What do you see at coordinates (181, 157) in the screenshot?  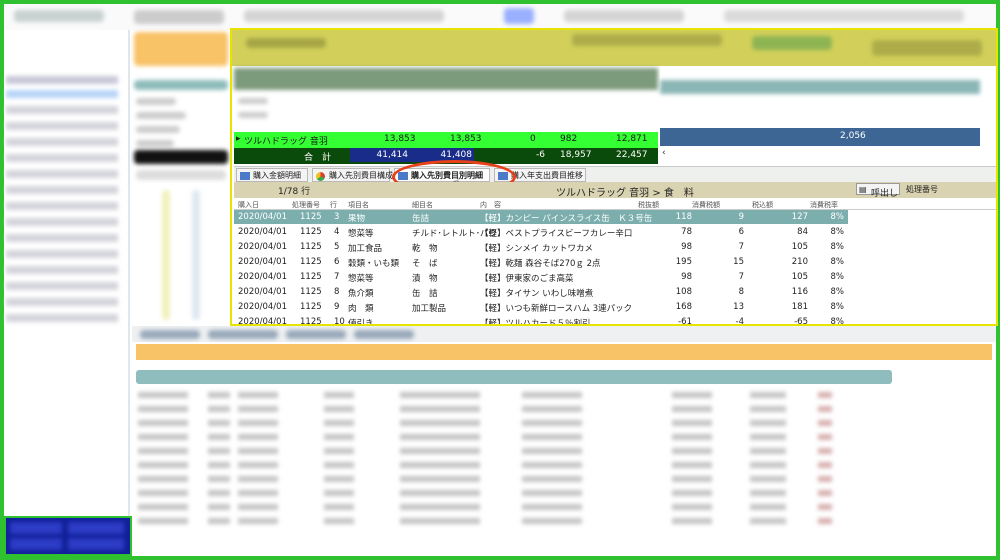 I see `panel-dark-row` at bounding box center [181, 157].